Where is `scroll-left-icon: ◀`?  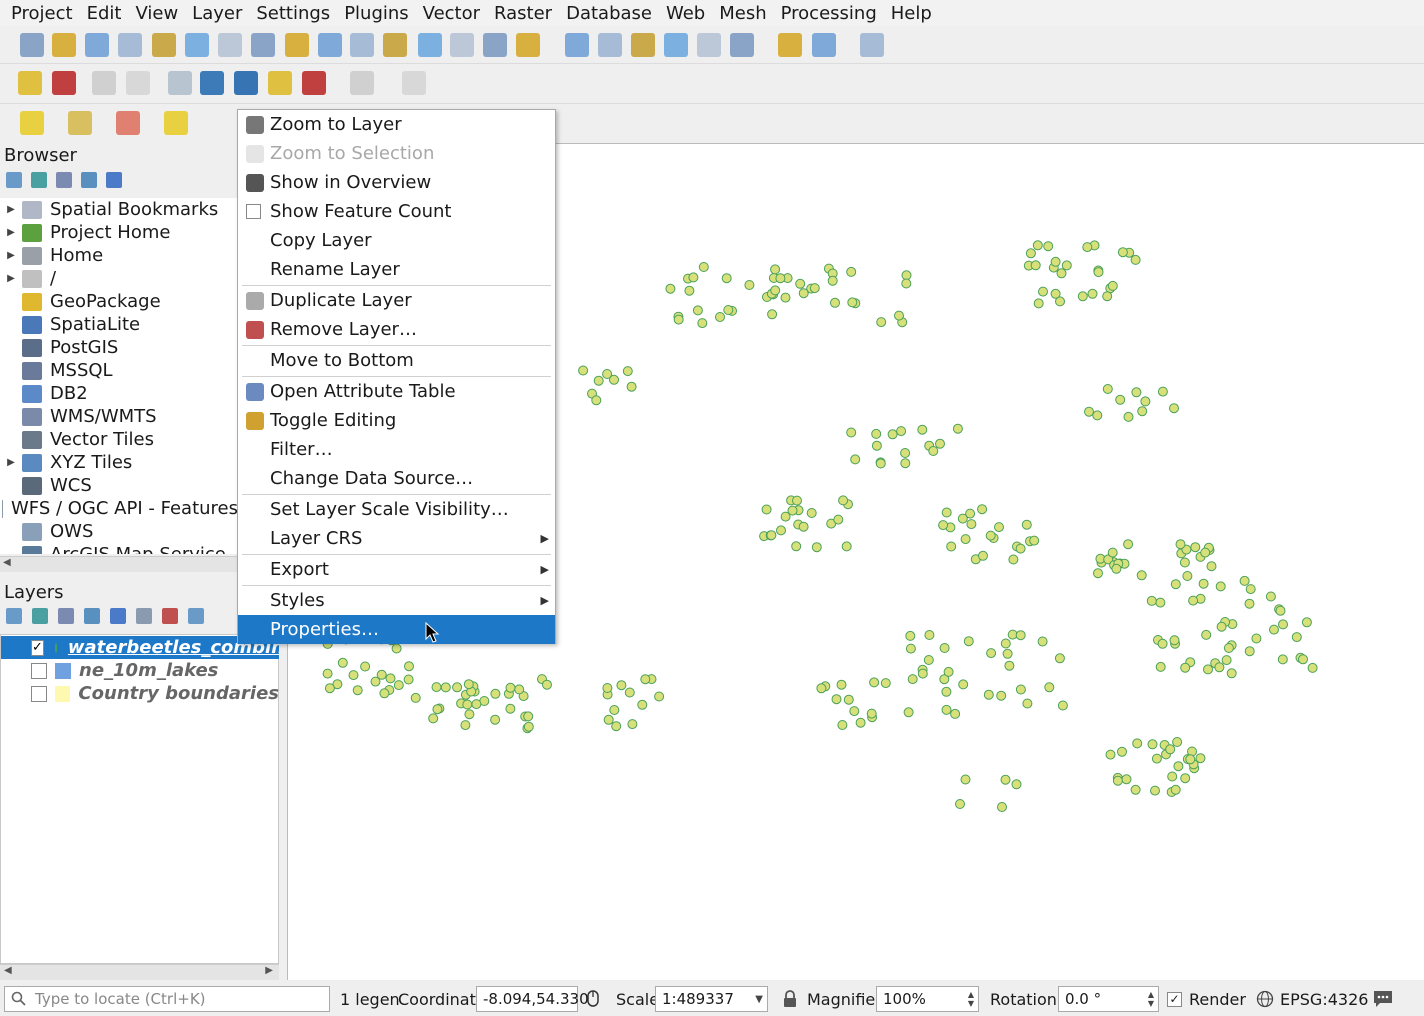
scroll-left-icon: ◀ is located at coordinates (7, 562).